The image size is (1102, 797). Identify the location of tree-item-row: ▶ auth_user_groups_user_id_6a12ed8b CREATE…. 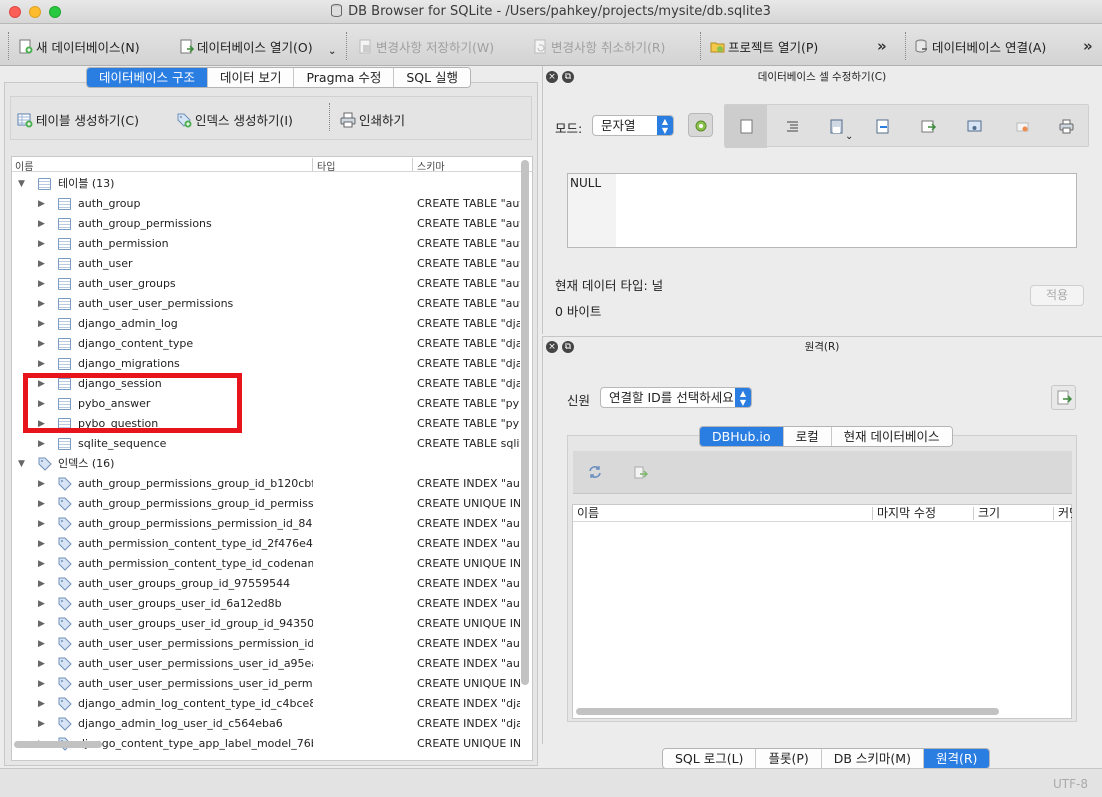
(267, 604).